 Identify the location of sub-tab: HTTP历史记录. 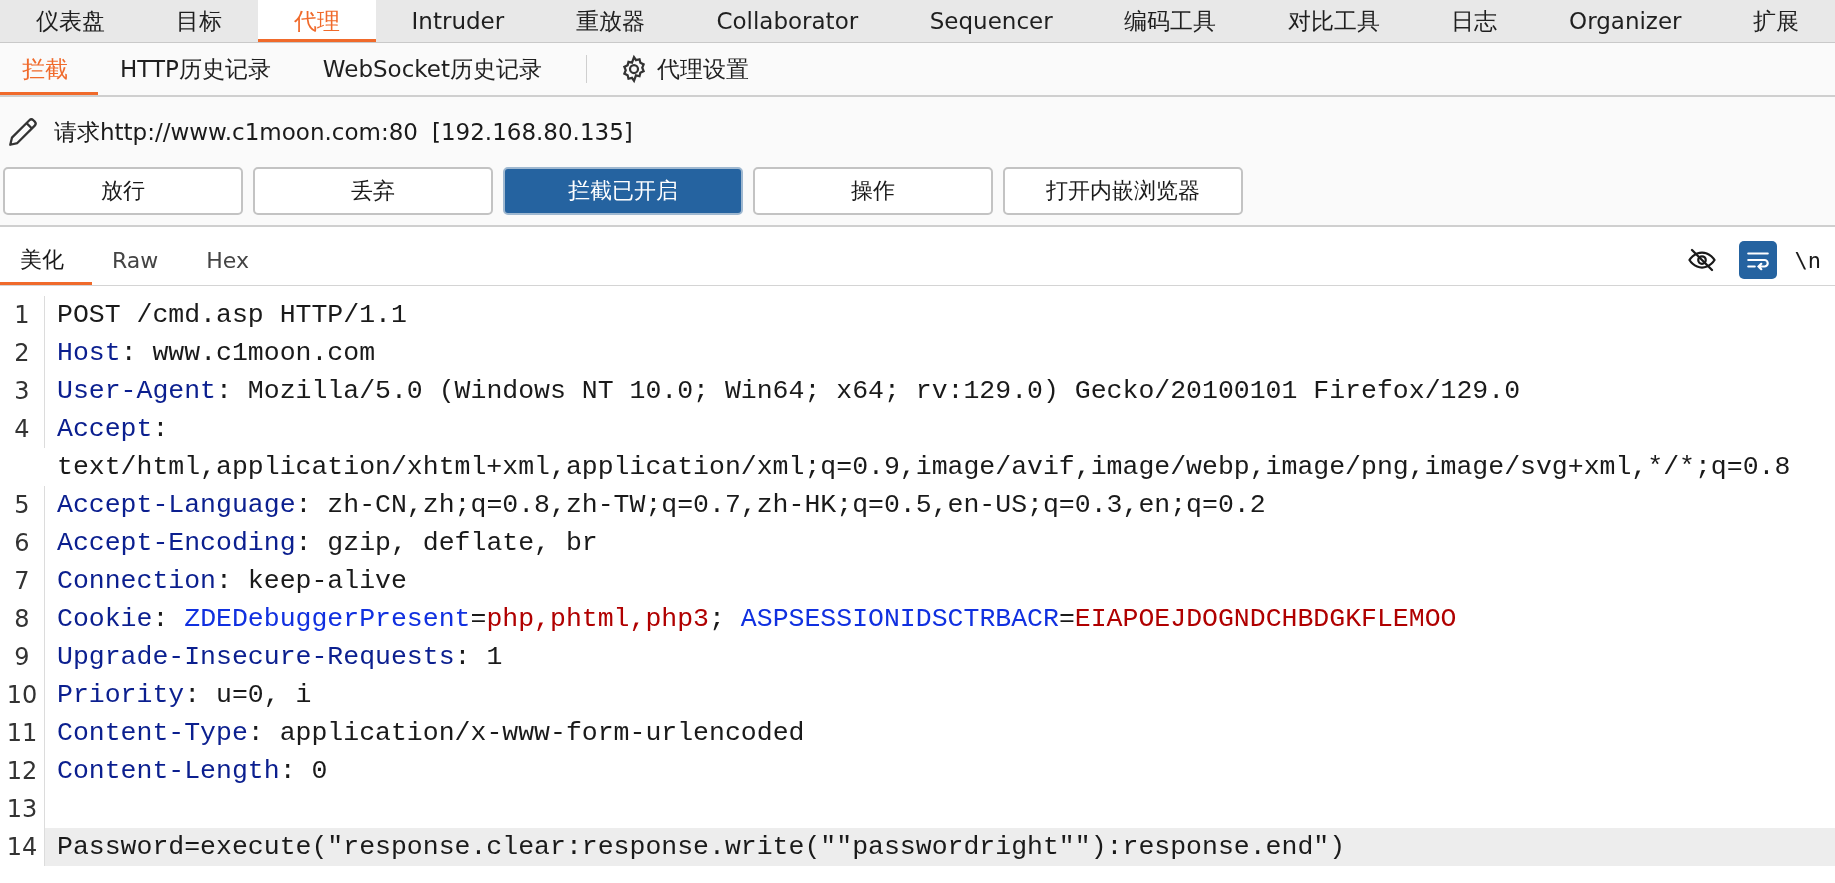
(199, 69).